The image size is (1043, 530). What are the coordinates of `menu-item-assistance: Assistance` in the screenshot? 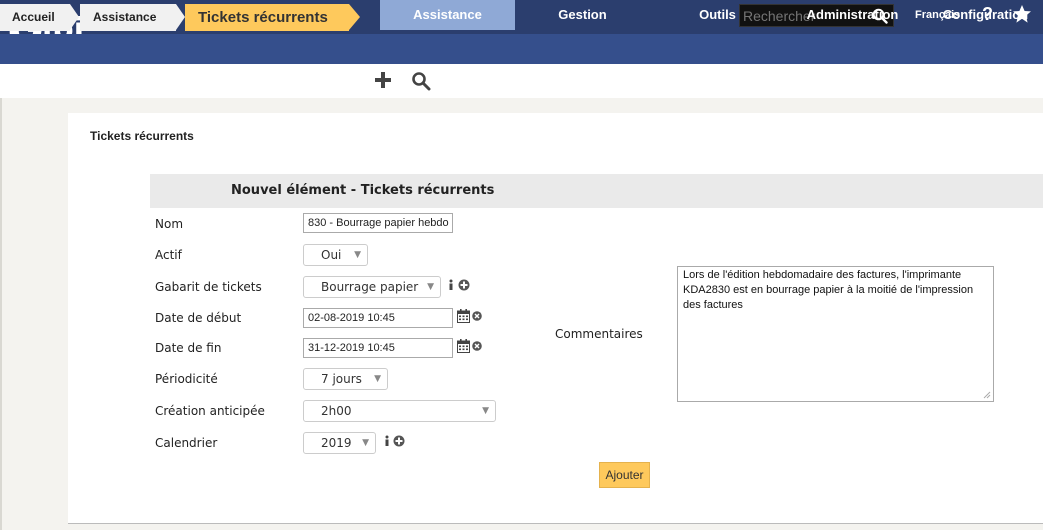 It's located at (447, 15).